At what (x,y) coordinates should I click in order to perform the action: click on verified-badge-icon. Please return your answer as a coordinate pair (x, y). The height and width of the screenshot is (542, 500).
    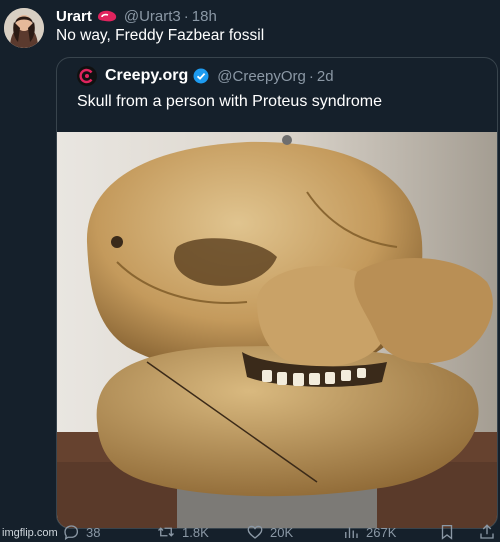
    Looking at the image, I should click on (201, 76).